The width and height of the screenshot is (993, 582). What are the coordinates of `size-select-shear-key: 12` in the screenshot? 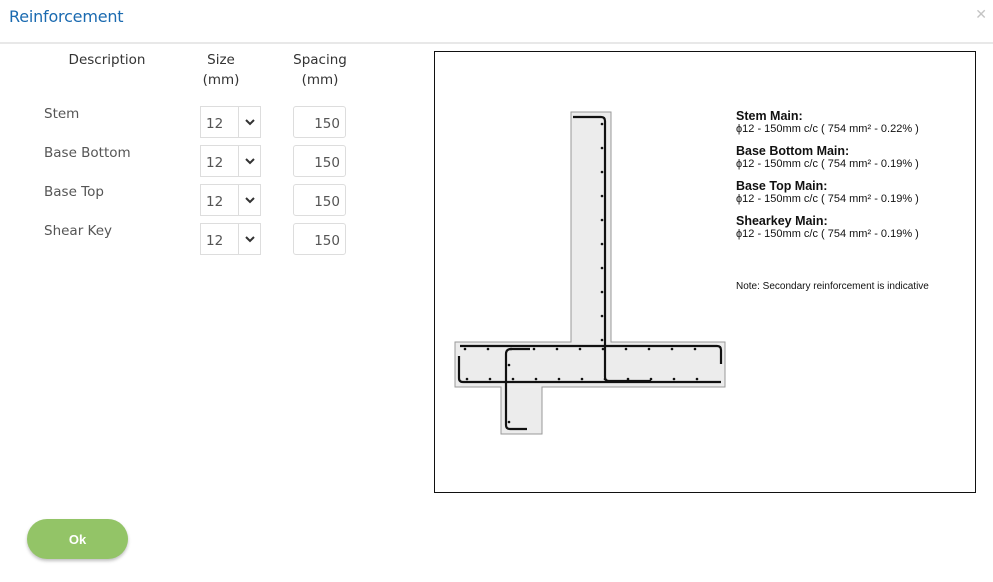 It's located at (230, 239).